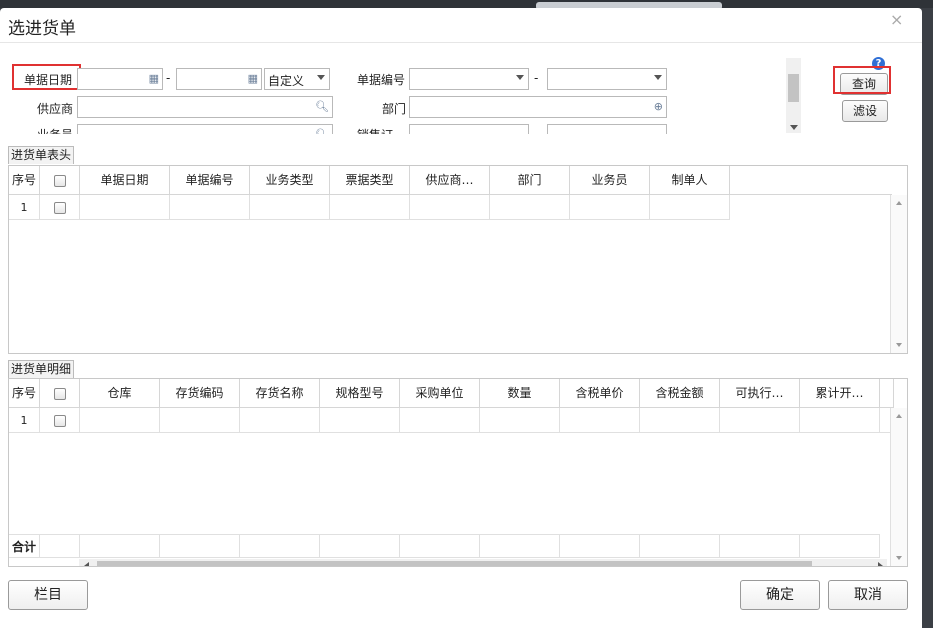 The width and height of the screenshot is (933, 628). Describe the element at coordinates (24, 546) in the screenshot. I see `total-label: 合计` at that location.